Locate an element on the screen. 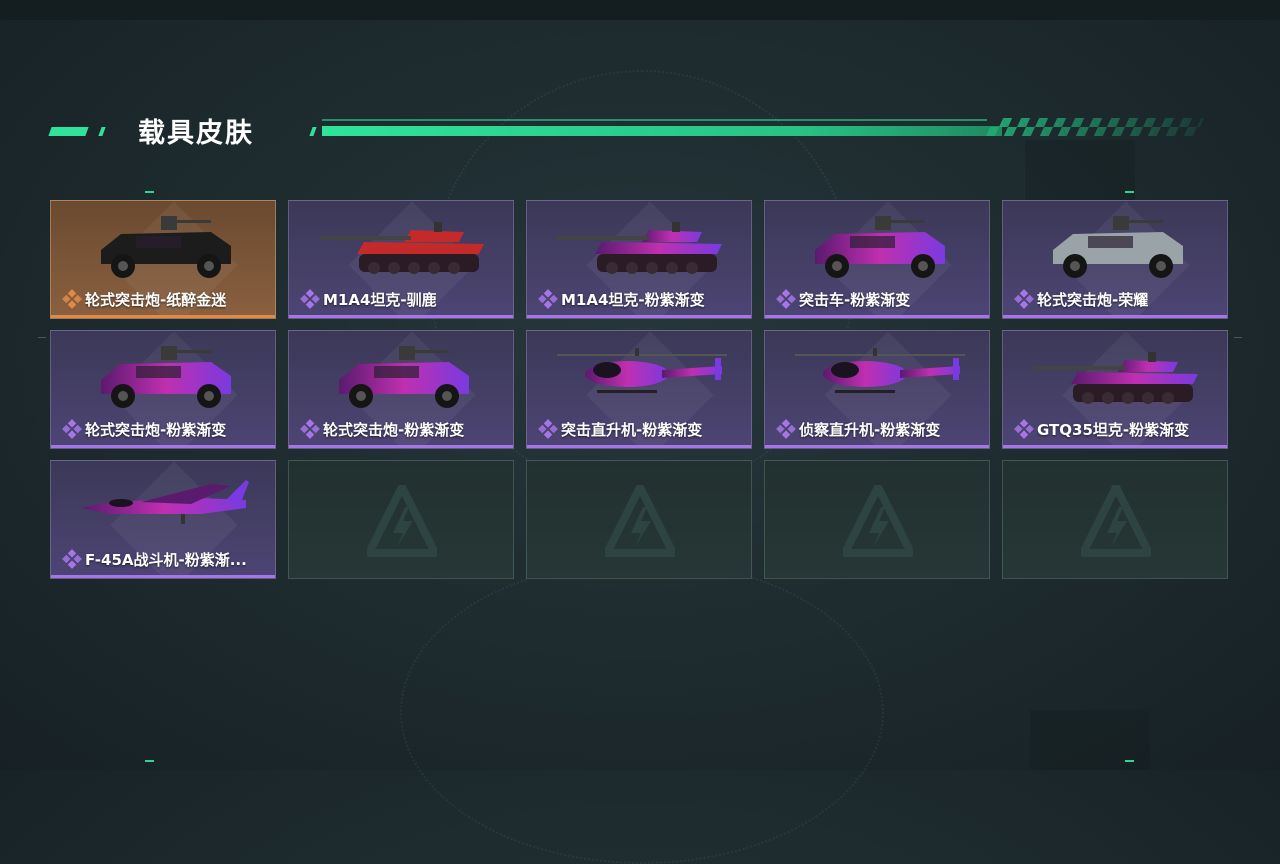 The image size is (1280, 864). skin-name: M1A4坦克-驯鹿 is located at coordinates (380, 300).